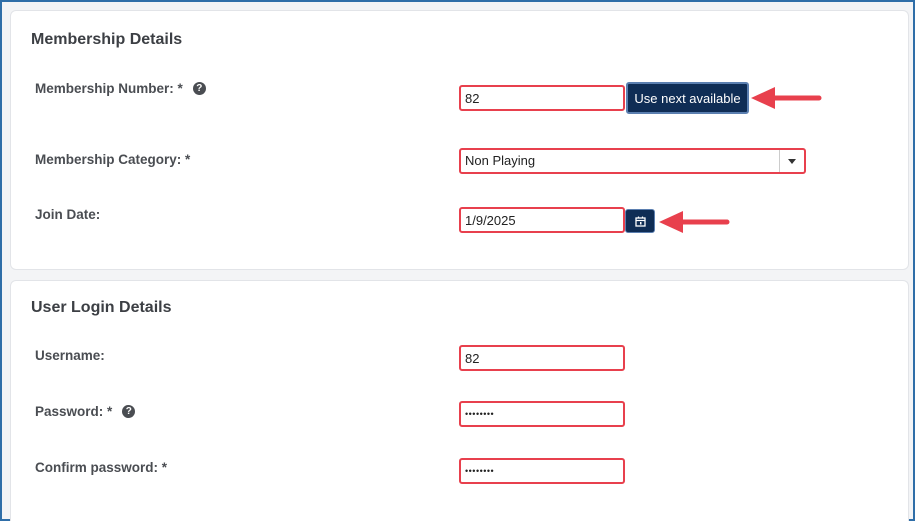 The height and width of the screenshot is (521, 915). Describe the element at coordinates (694, 222) in the screenshot. I see `annotation-arrow-calendar` at that location.